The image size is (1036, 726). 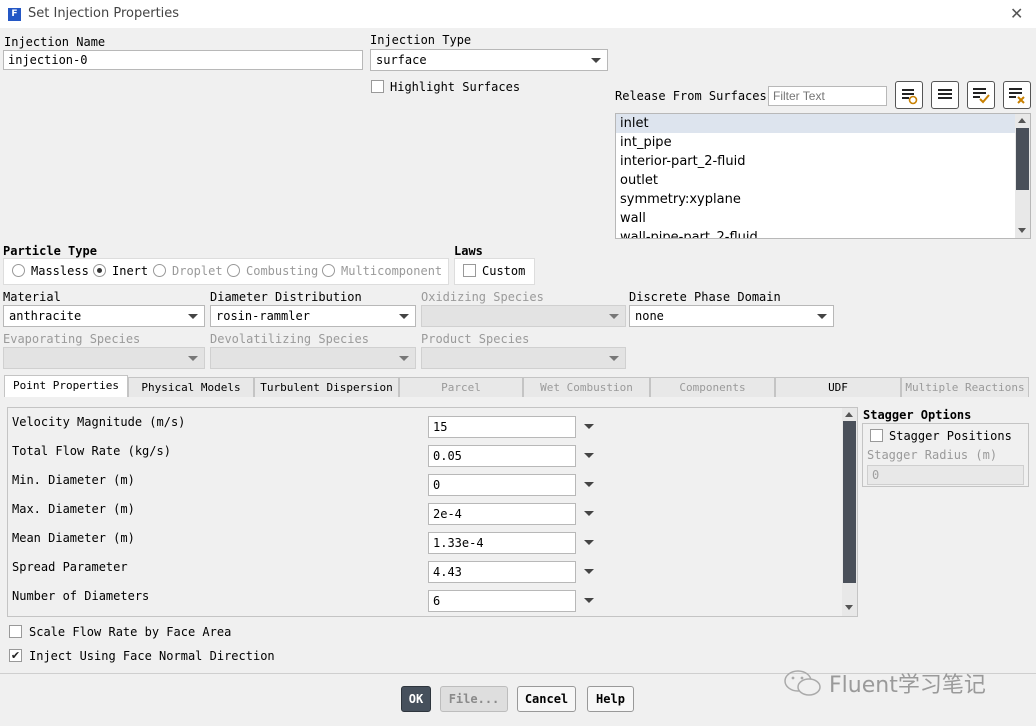 What do you see at coordinates (18, 270) in the screenshot?
I see `radio-massless` at bounding box center [18, 270].